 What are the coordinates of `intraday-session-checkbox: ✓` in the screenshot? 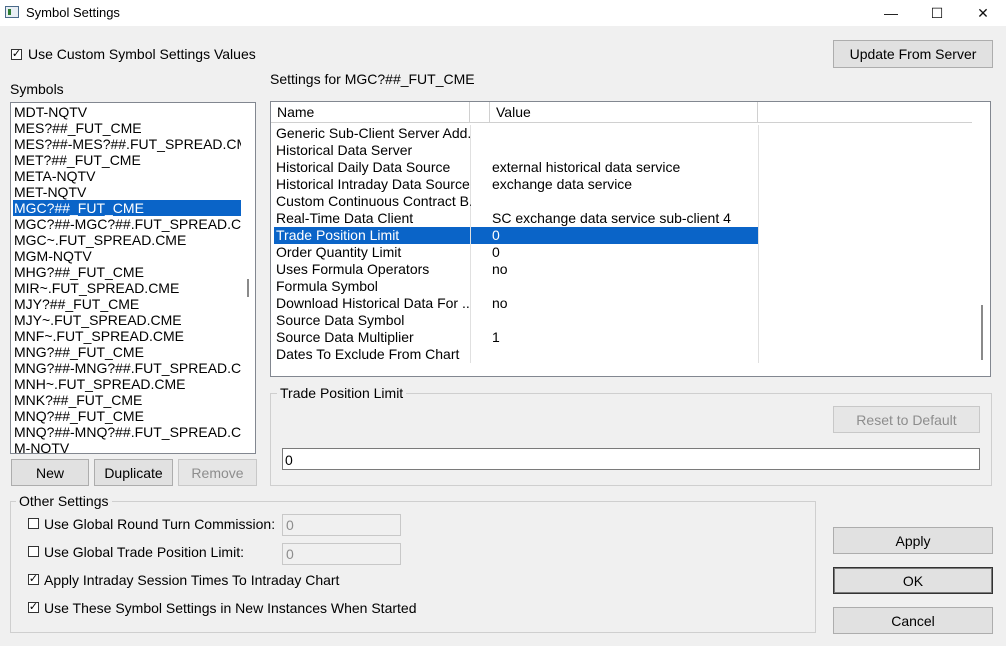 It's located at (33, 579).